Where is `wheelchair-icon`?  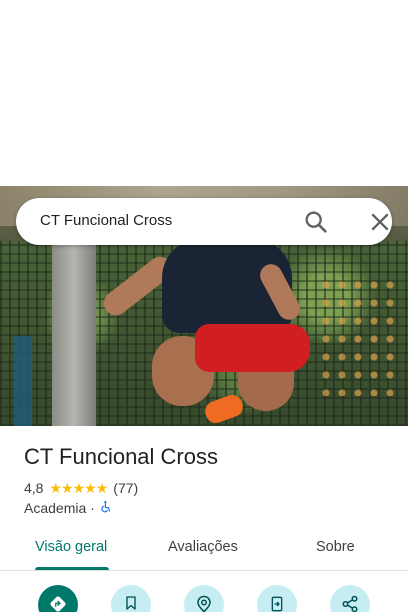 wheelchair-icon is located at coordinates (106, 508).